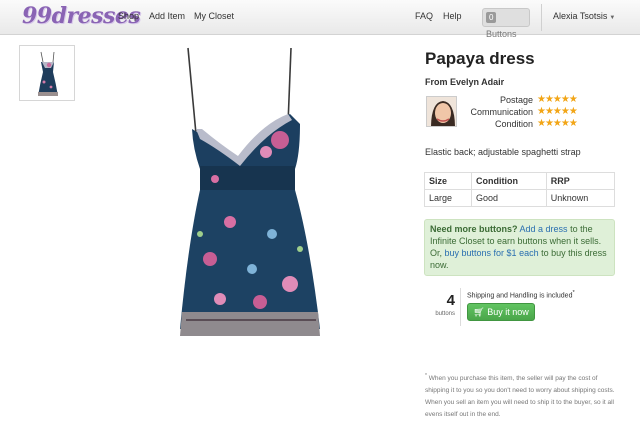 The height and width of the screenshot is (445, 640). Describe the element at coordinates (214, 16) in the screenshot. I see `nav-link-my-closet: My Closet` at that location.